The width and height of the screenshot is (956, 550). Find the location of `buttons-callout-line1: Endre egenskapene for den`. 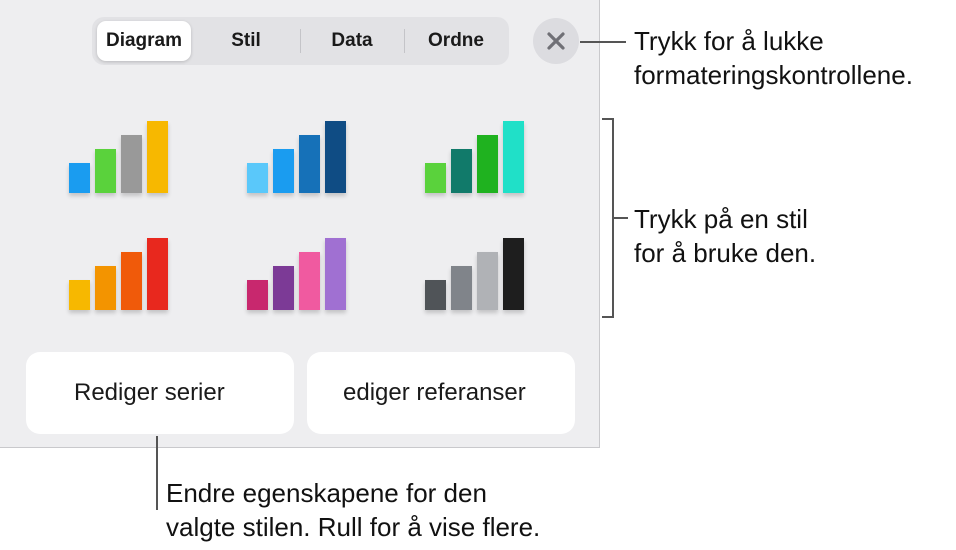

buttons-callout-line1: Endre egenskapene for den is located at coordinates (326, 493).